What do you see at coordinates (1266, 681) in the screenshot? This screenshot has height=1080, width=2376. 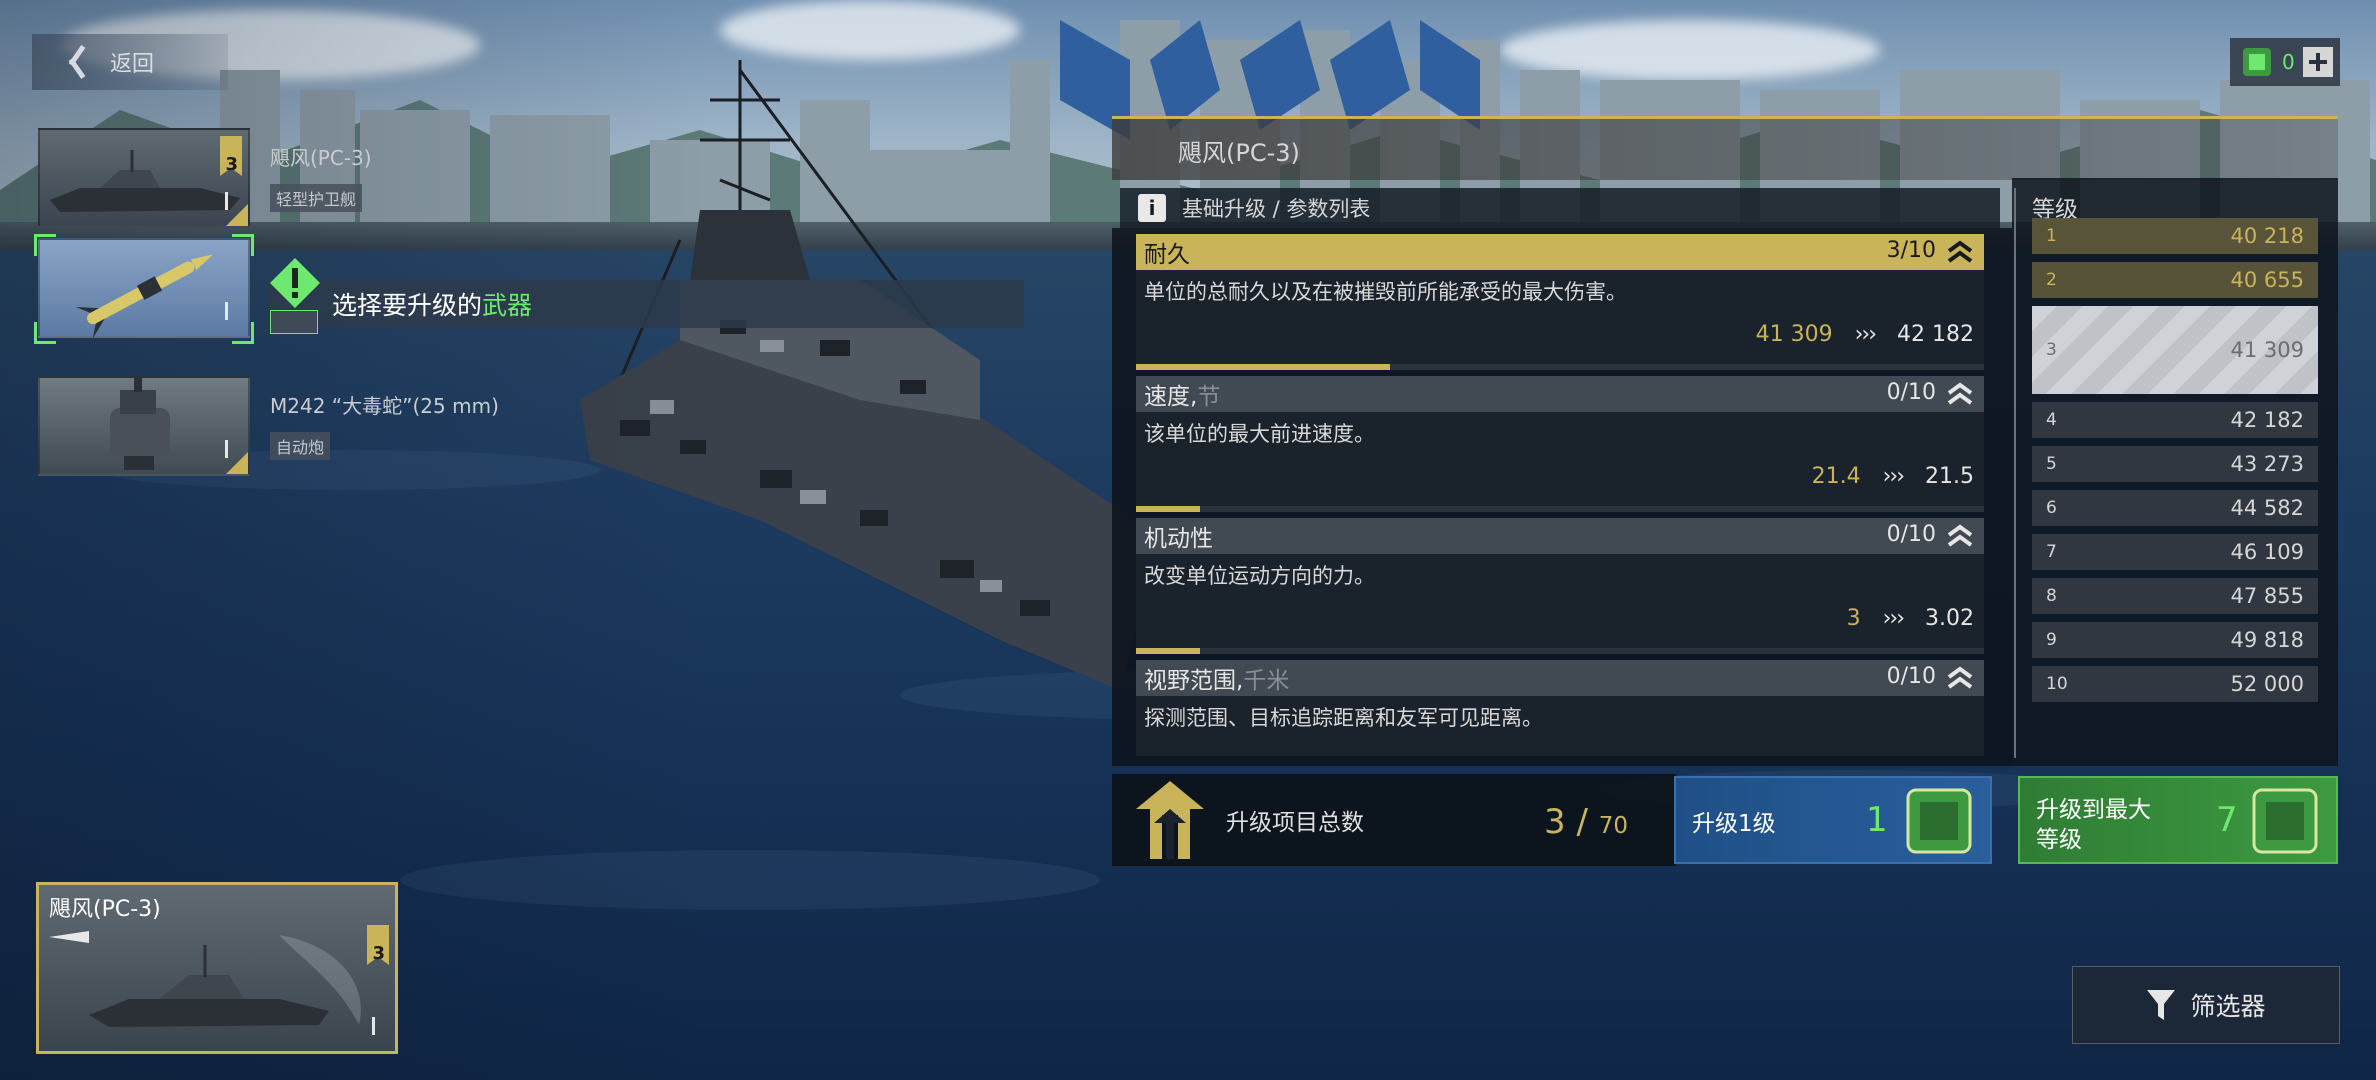 I see `stat-unit: 千米` at bounding box center [1266, 681].